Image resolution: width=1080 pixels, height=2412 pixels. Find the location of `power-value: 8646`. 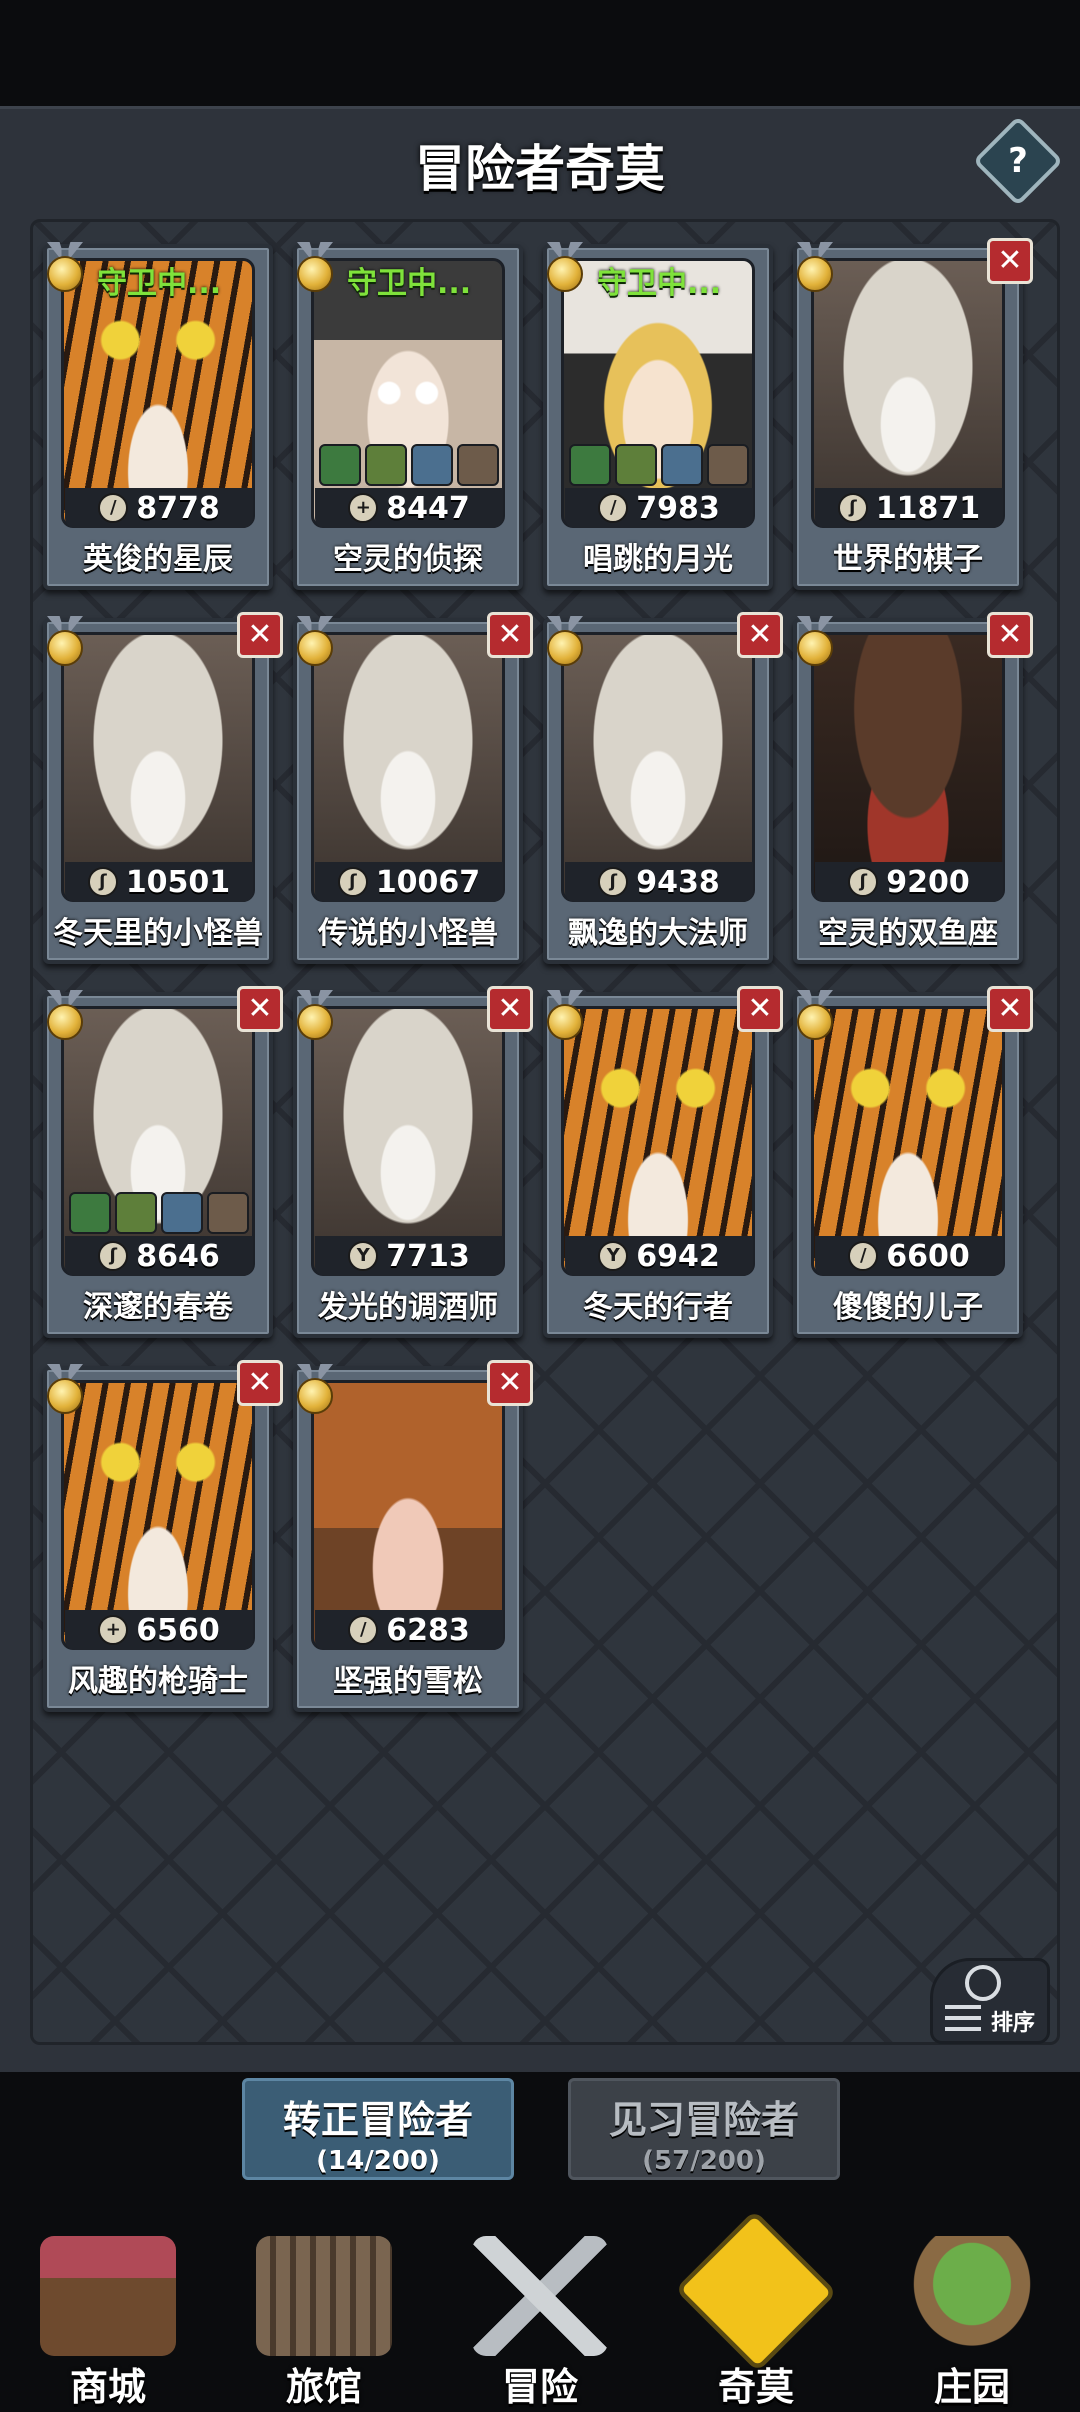

power-value: 8646 is located at coordinates (178, 1256).